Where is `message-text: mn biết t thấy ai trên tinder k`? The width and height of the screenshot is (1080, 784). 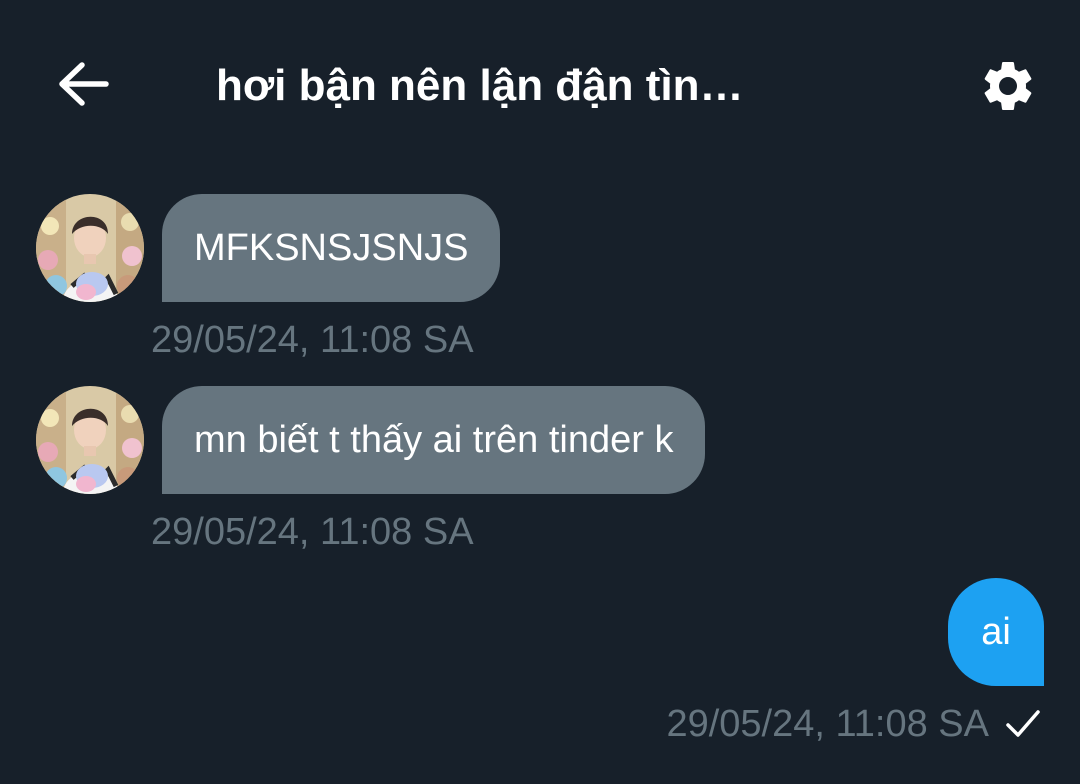
message-text: mn biết t thấy ai trên tinder k is located at coordinates (434, 440).